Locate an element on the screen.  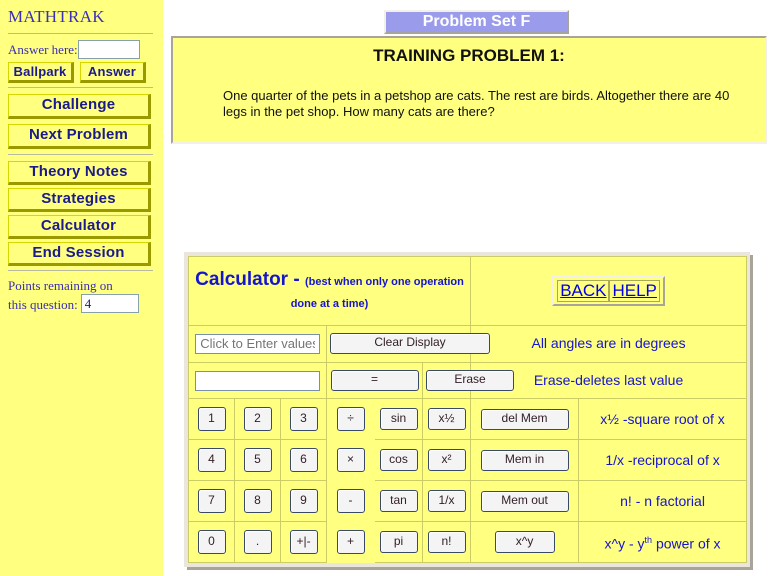
minus-button: - is located at coordinates (350, 501).